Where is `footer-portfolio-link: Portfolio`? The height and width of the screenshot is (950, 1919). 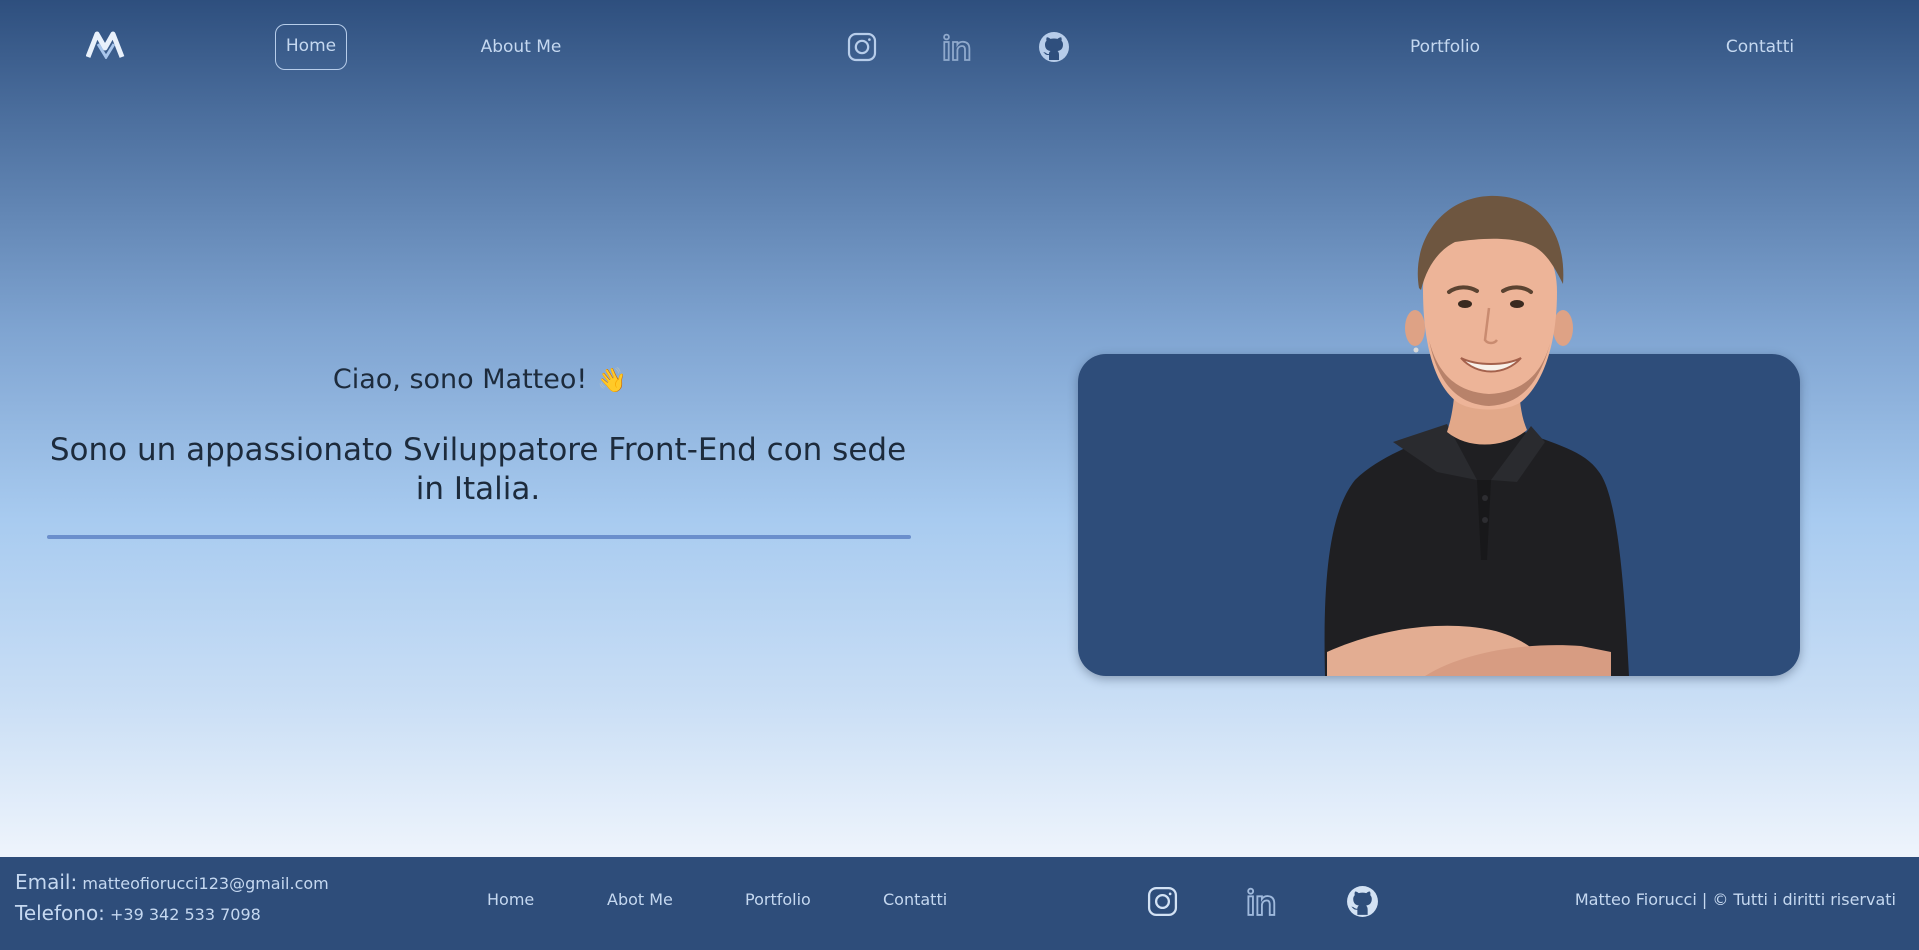 footer-portfolio-link: Portfolio is located at coordinates (778, 899).